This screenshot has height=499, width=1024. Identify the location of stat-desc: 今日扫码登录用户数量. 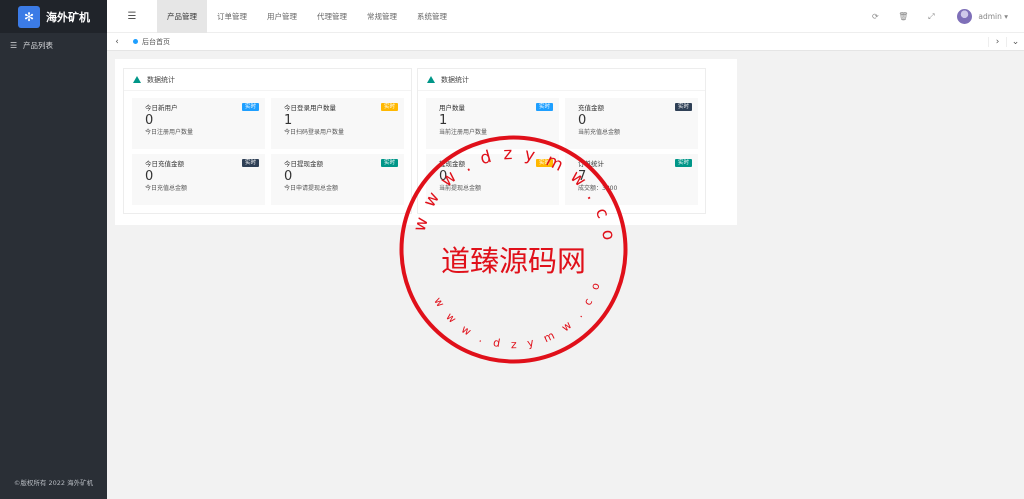
(314, 132).